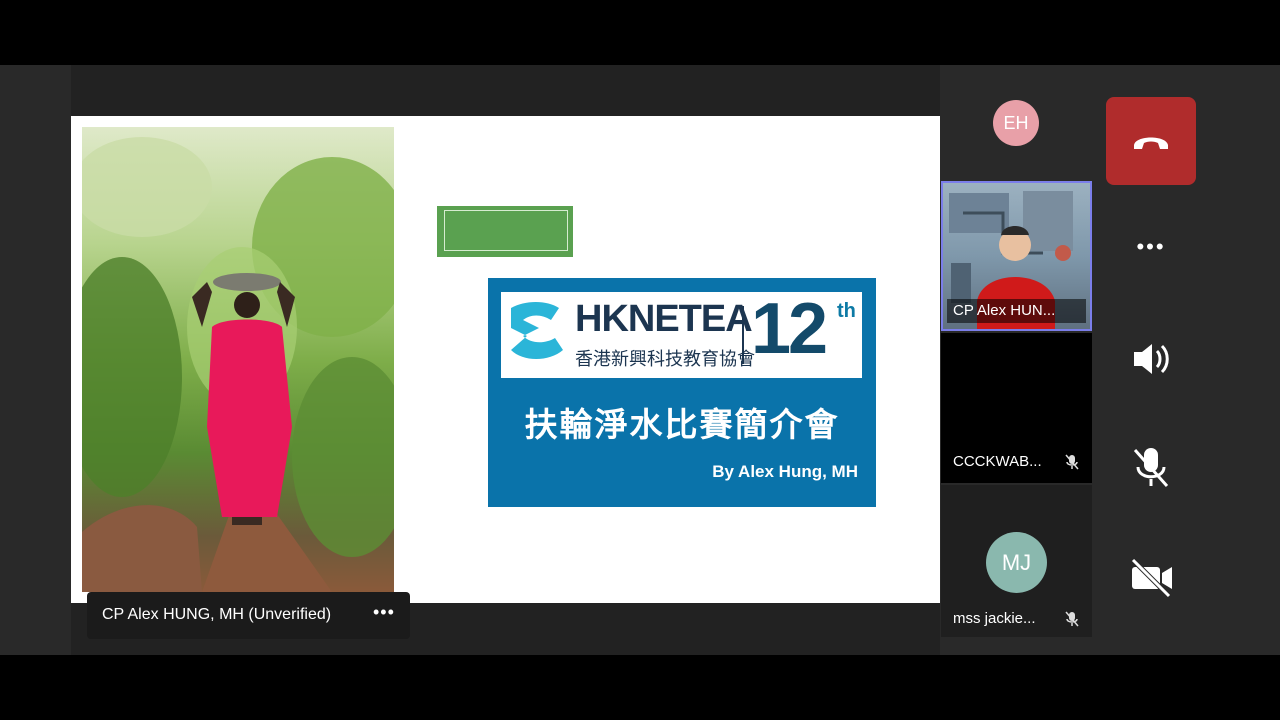 The height and width of the screenshot is (720, 1280). Describe the element at coordinates (1151, 246) in the screenshot. I see `more-icon: •••` at that location.